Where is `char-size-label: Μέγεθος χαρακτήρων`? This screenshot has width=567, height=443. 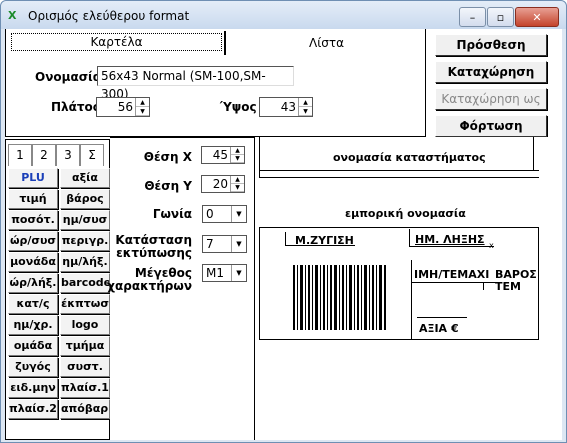
char-size-label: Μέγεθος χαρακτήρων is located at coordinates (149, 280).